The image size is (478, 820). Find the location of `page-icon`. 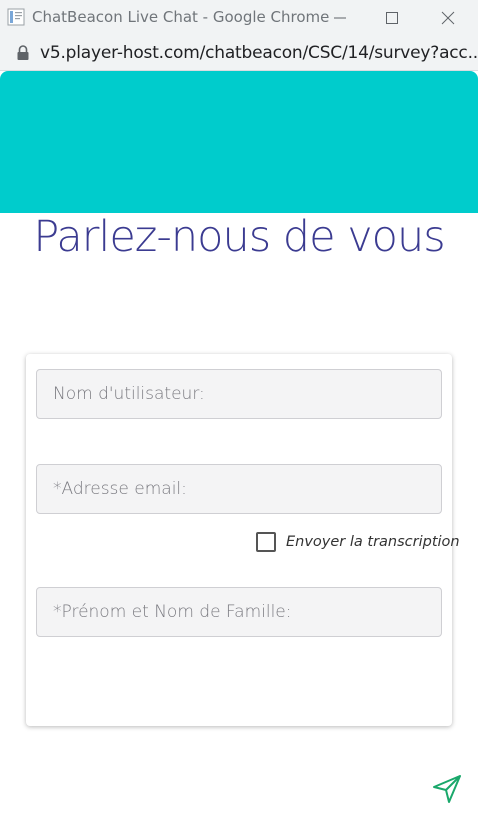

page-icon is located at coordinates (16, 17).